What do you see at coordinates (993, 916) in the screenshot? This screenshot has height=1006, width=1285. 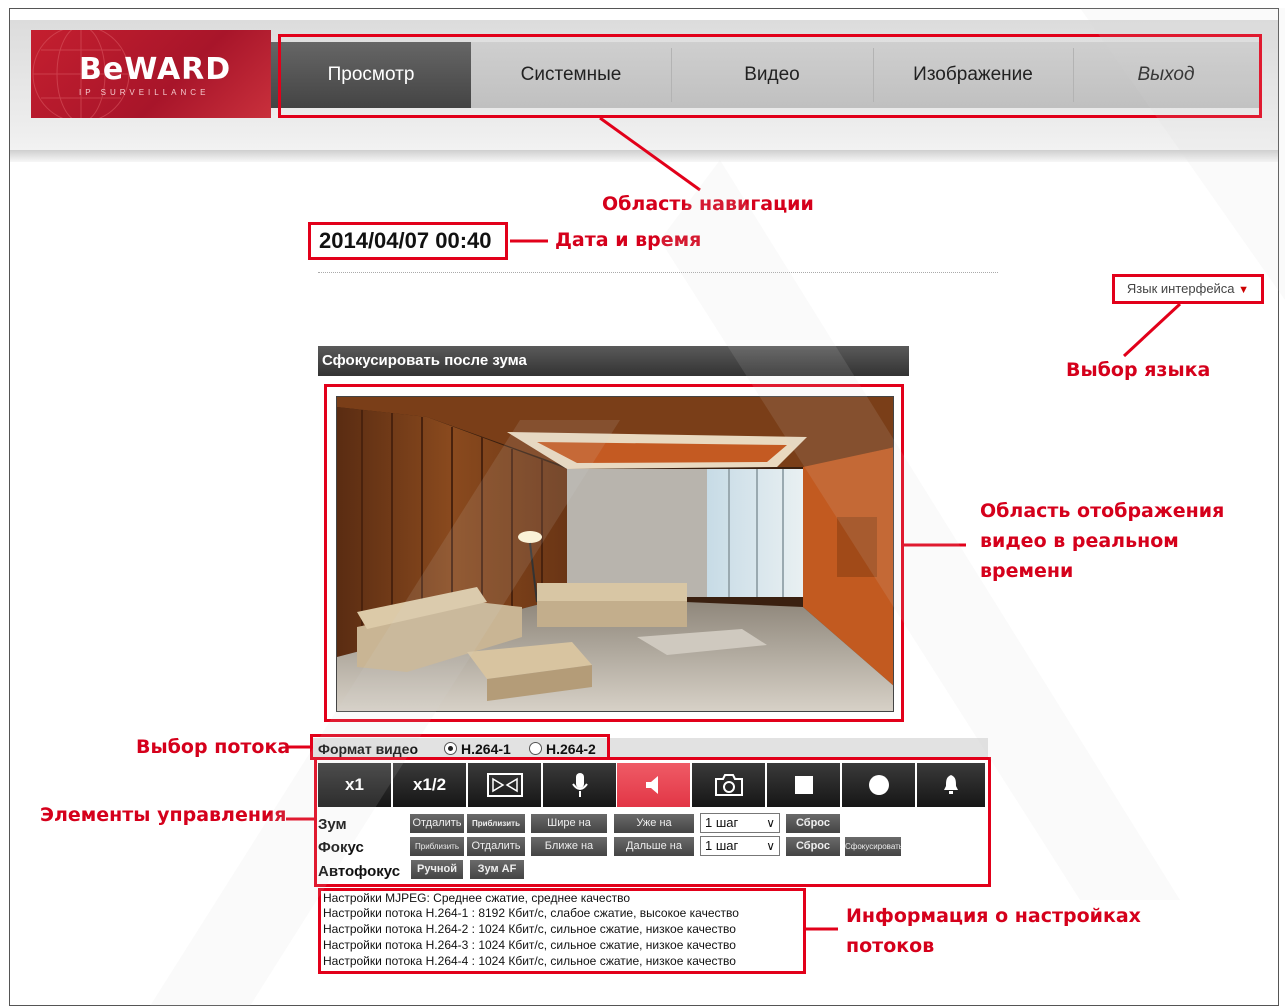 I see `annotation-stream-info: Информация о настройках` at bounding box center [993, 916].